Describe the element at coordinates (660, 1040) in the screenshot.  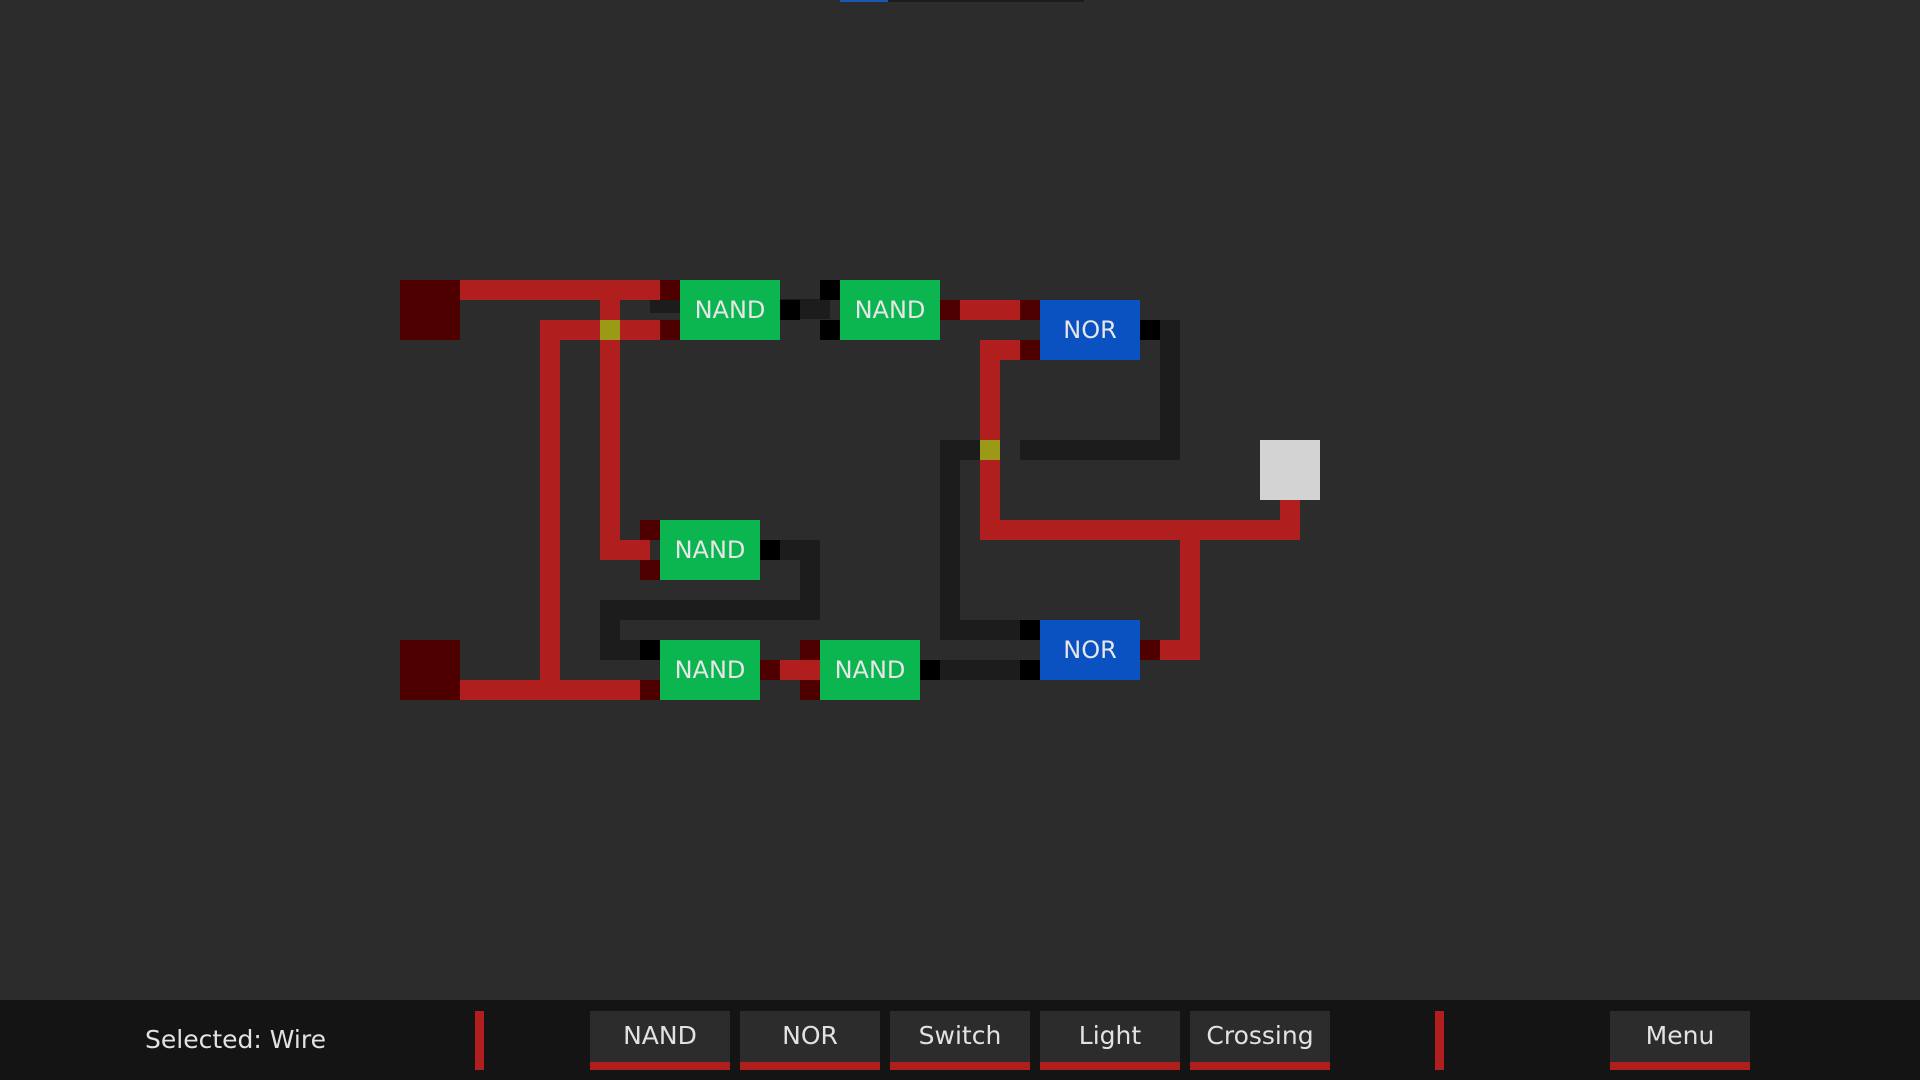
I see `nand-tool-button: NAND` at that location.